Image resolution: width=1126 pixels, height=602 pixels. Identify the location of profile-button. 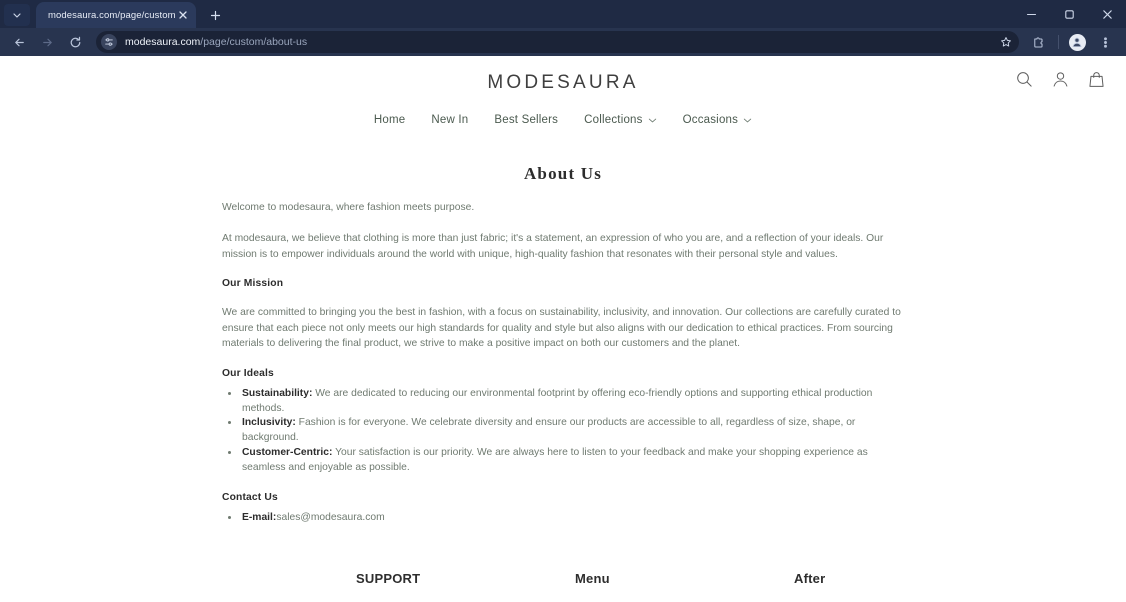
(1077, 42).